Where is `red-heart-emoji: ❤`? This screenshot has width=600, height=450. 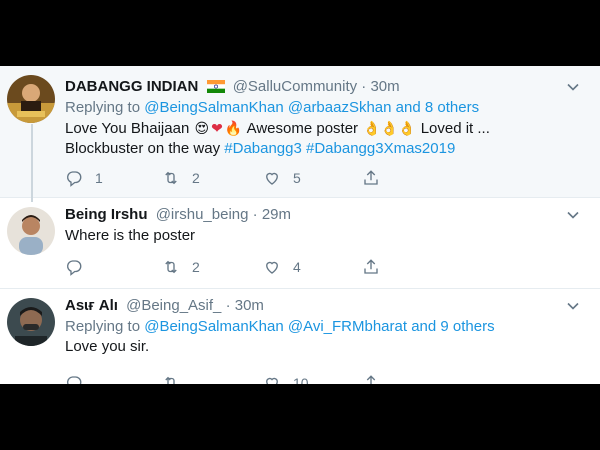 red-heart-emoji: ❤ is located at coordinates (217, 128).